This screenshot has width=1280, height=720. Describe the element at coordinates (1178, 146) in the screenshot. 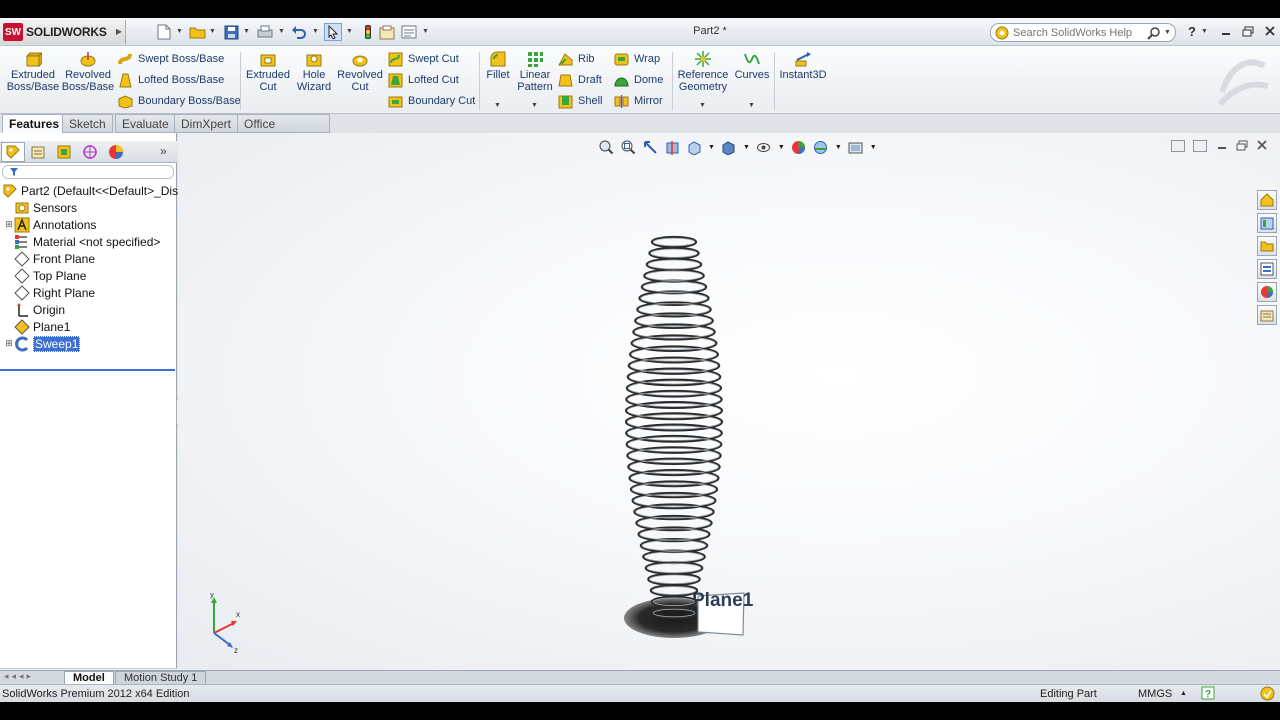

I see `viewport-split-icon` at that location.